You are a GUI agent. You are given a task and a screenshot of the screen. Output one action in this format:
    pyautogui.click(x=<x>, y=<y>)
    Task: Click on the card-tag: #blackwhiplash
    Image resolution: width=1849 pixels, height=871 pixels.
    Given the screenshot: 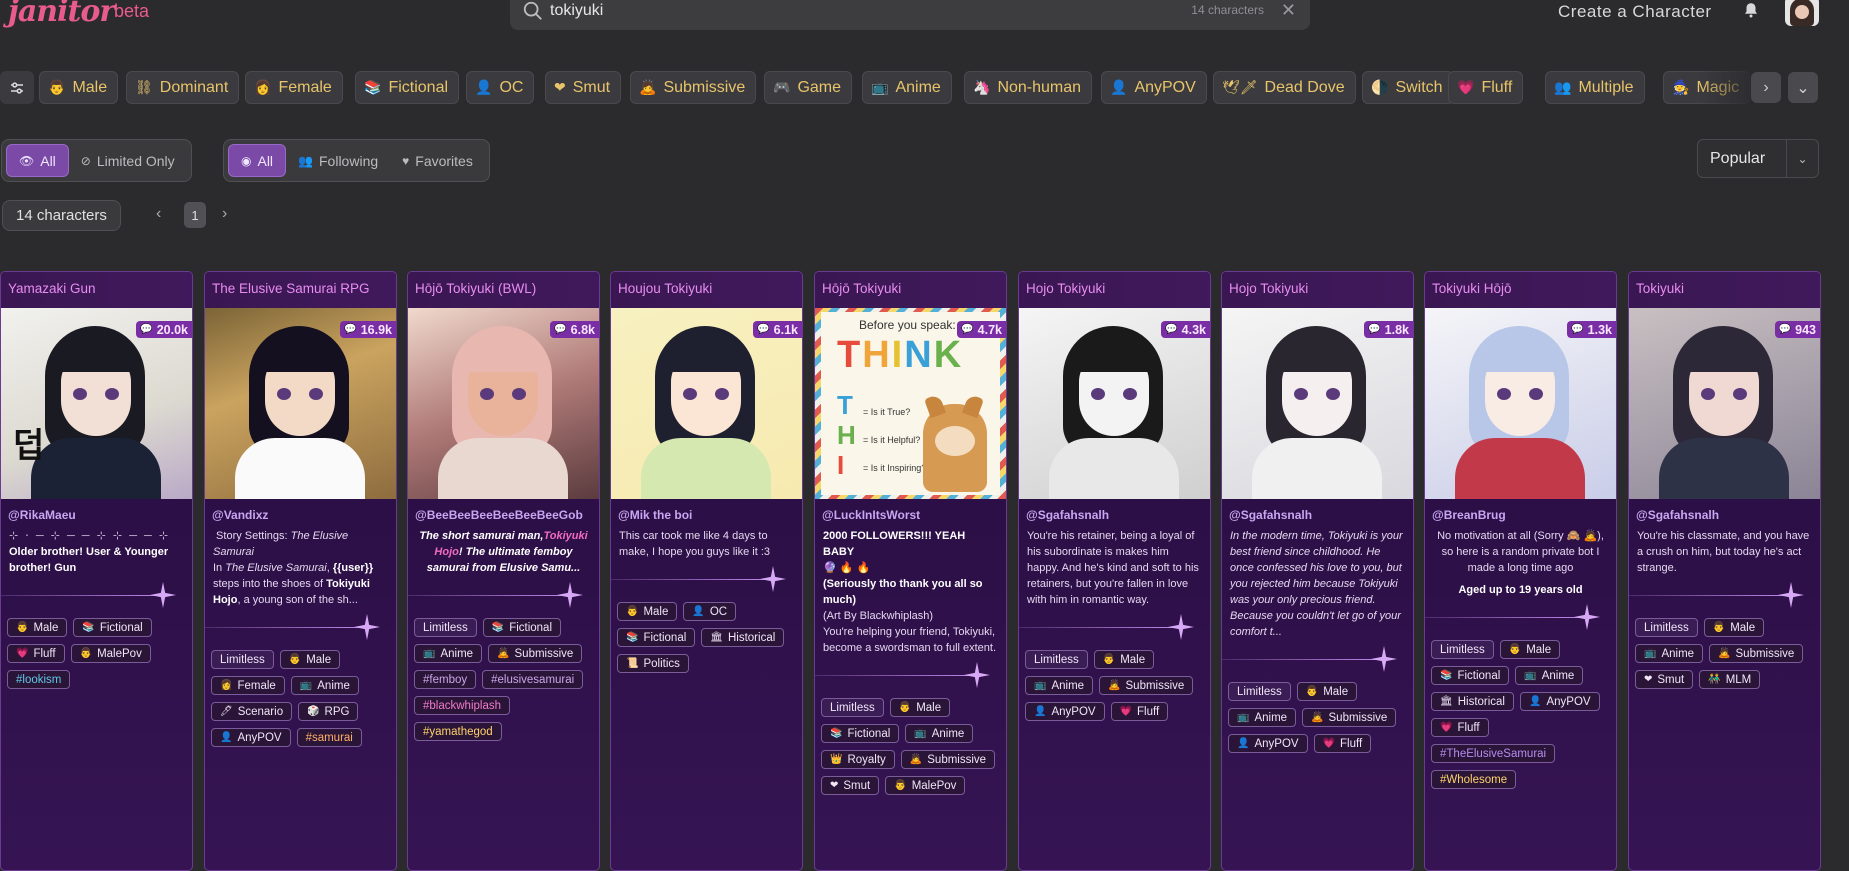 What is the action you would take?
    pyautogui.click(x=462, y=705)
    